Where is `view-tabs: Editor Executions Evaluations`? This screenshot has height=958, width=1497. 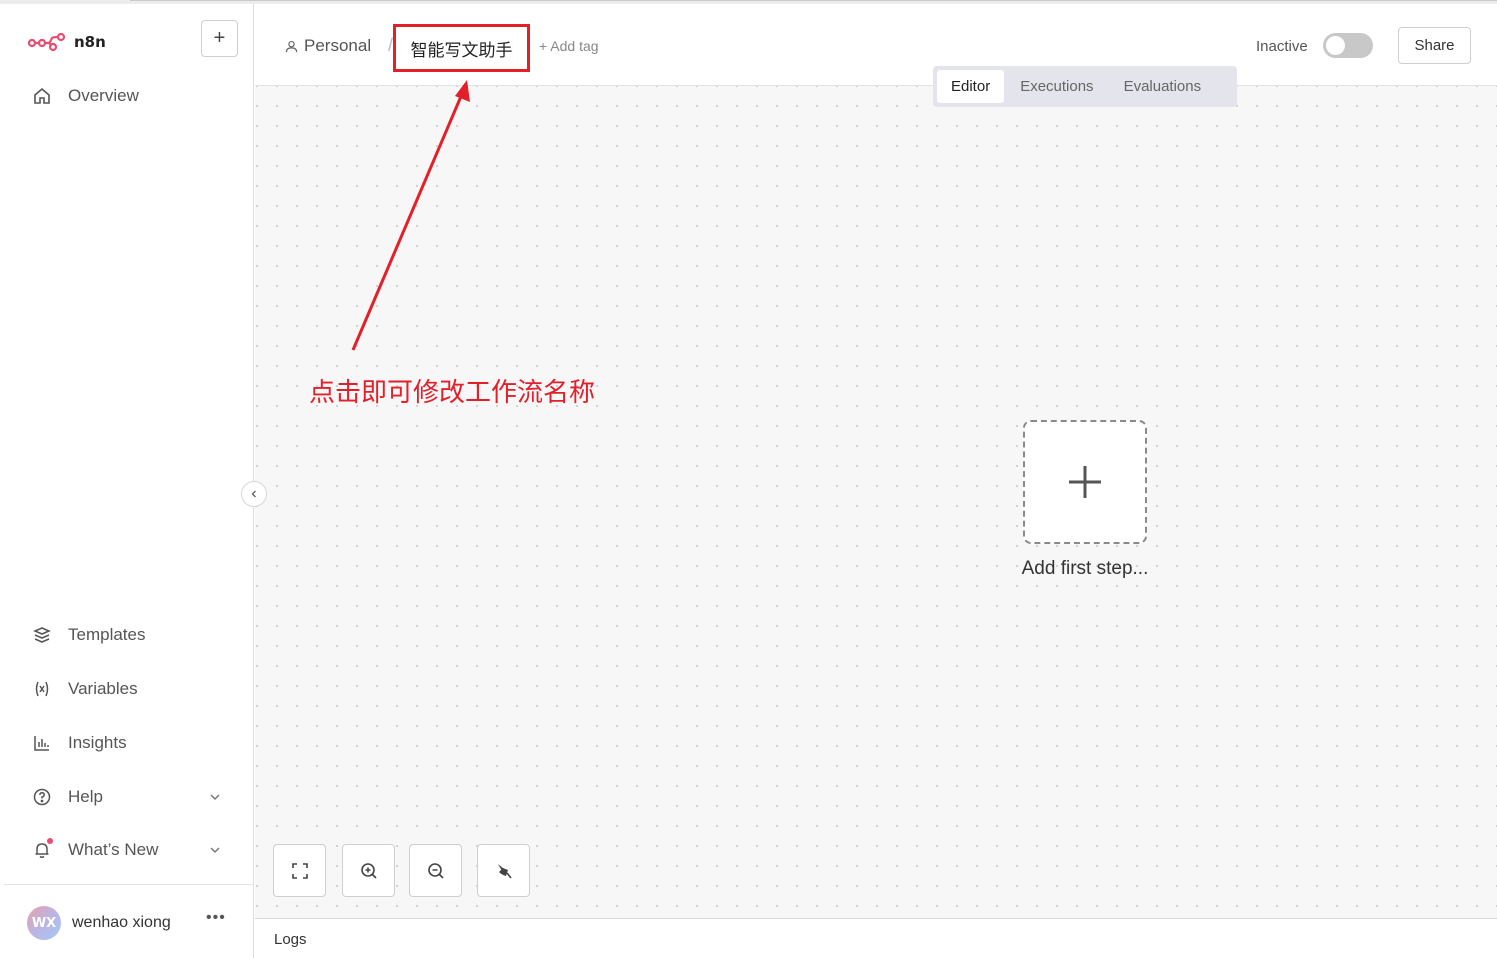
view-tabs: Editor Executions Evaluations is located at coordinates (1085, 86).